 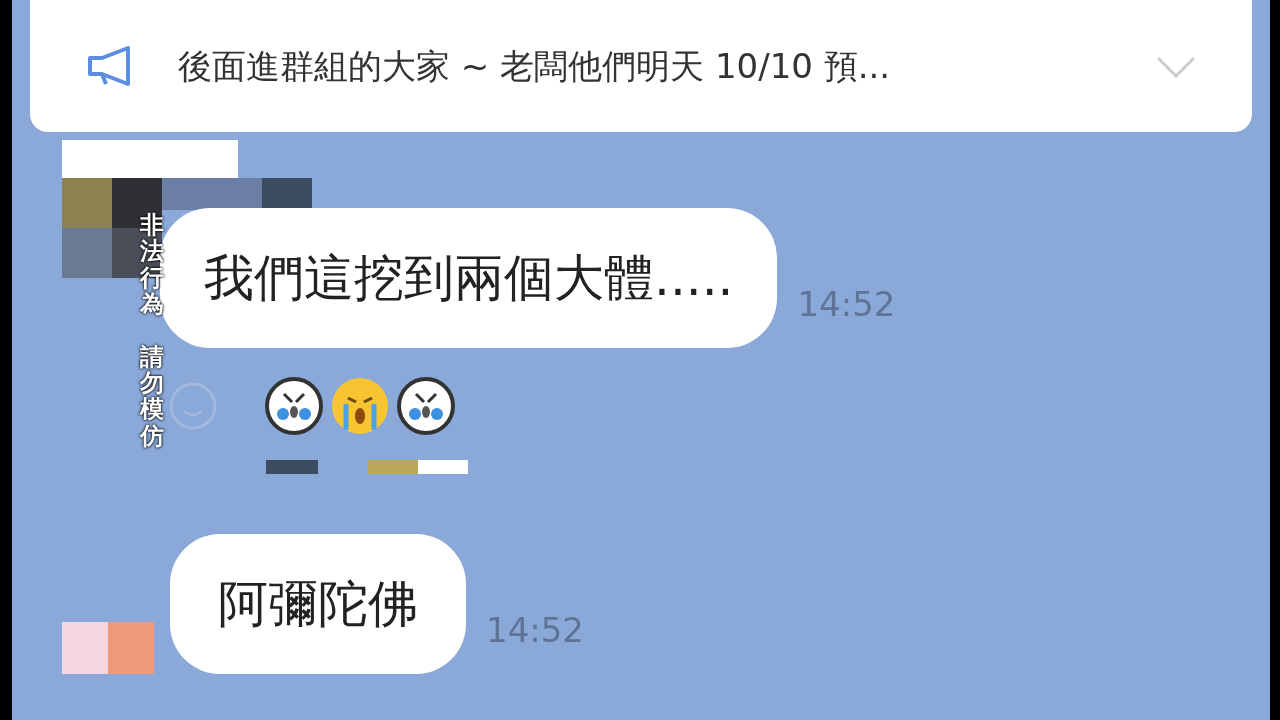 What do you see at coordinates (193, 406) in the screenshot?
I see `smiley-icon` at bounding box center [193, 406].